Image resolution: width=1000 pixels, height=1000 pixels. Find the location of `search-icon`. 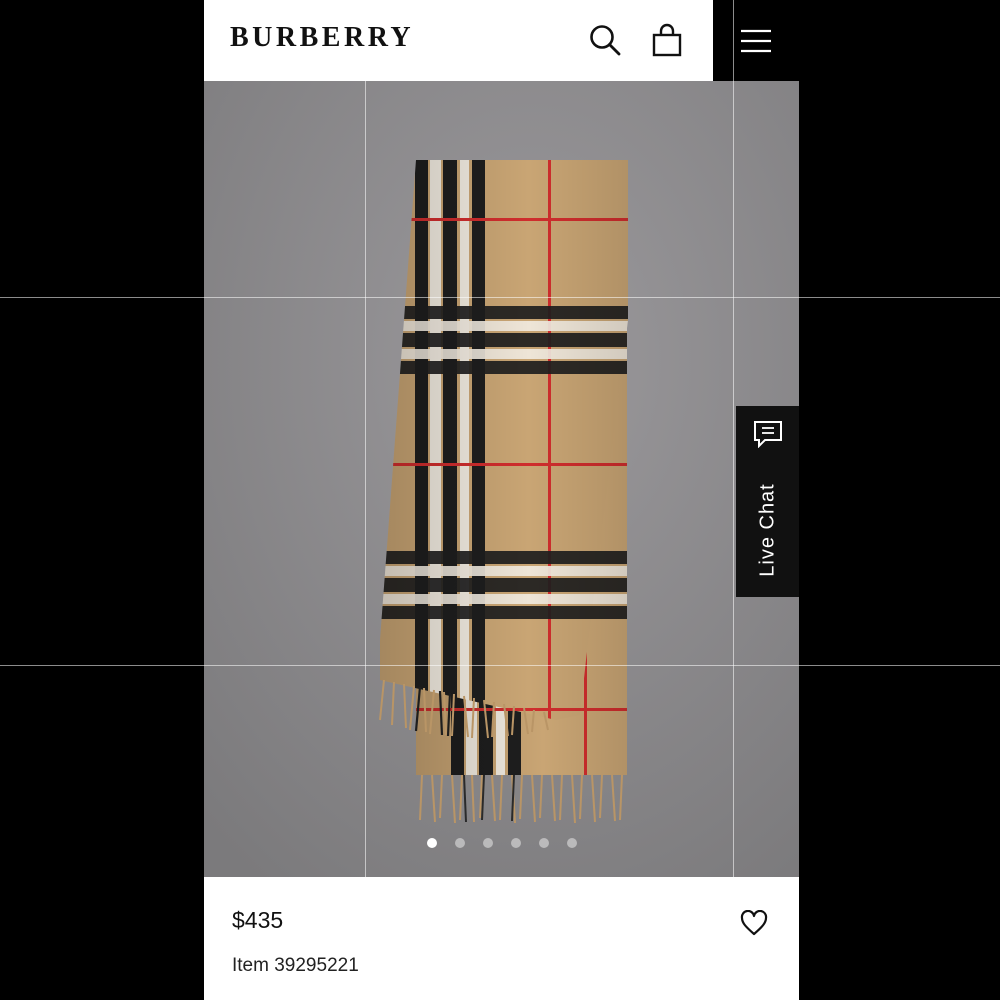

search-icon is located at coordinates (605, 40).